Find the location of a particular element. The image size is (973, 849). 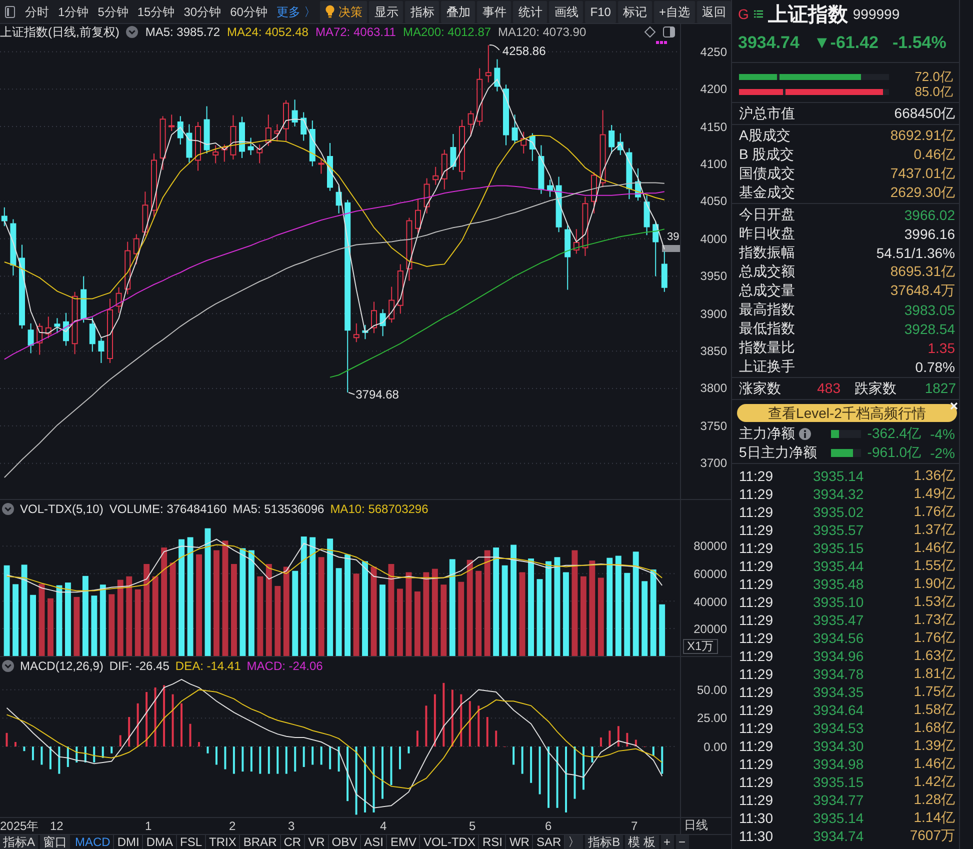

decision-button: 决策 is located at coordinates (344, 11).